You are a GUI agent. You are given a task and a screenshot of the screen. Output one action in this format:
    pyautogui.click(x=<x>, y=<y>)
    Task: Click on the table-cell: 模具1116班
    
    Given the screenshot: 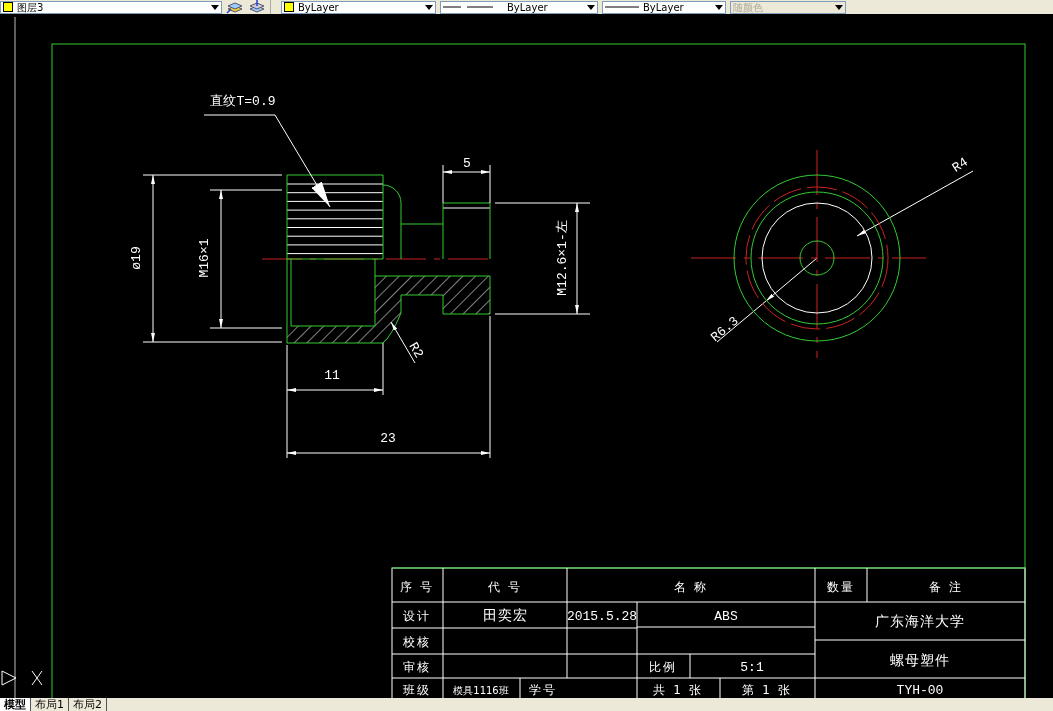 What is the action you would take?
    pyautogui.click(x=481, y=690)
    